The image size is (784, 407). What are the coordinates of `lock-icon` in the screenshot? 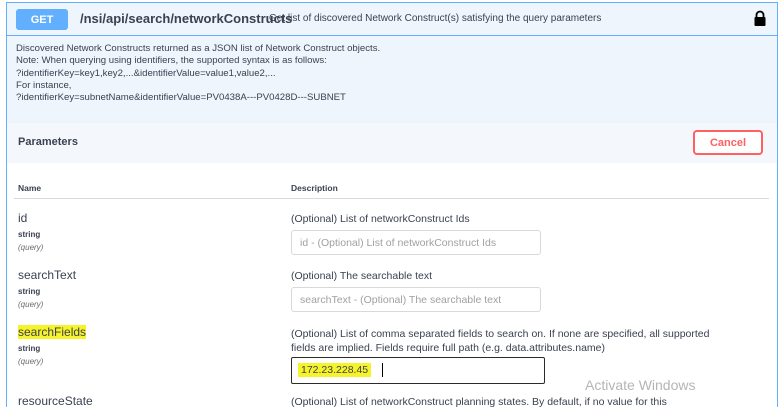 It's located at (760, 18).